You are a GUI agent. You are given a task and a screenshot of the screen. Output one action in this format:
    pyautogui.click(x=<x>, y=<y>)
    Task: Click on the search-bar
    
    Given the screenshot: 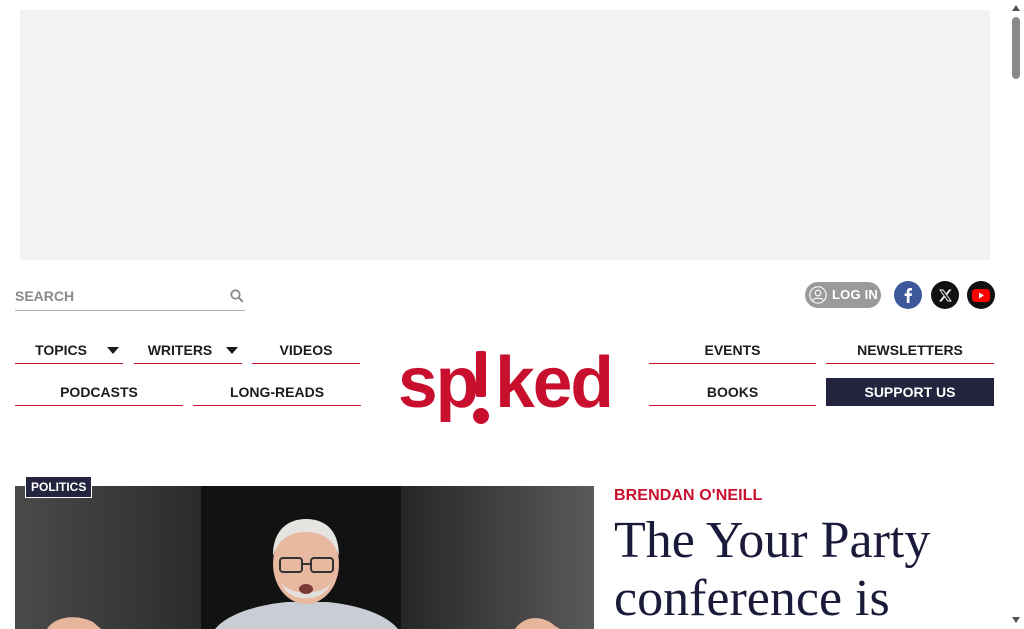 What is the action you would take?
    pyautogui.click(x=130, y=297)
    